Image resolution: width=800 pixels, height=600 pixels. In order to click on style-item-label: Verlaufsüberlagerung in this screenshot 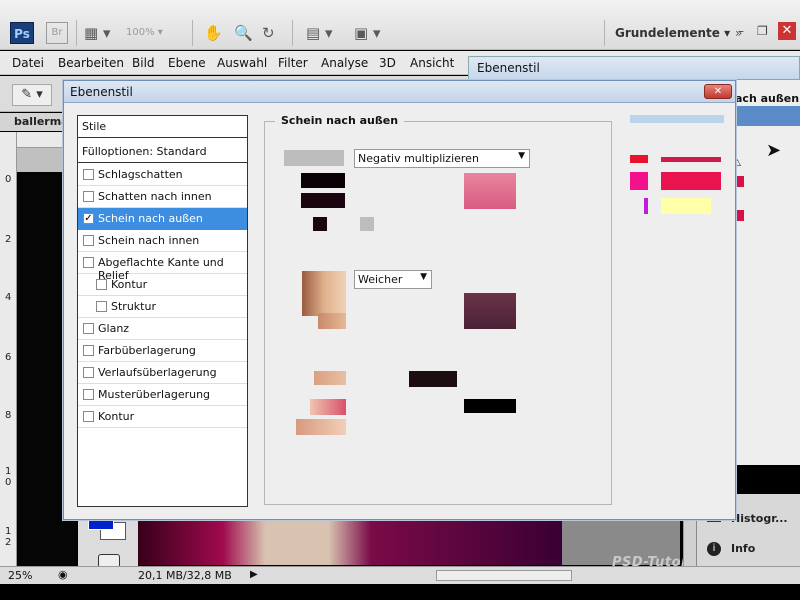, I will do `click(157, 372)`.